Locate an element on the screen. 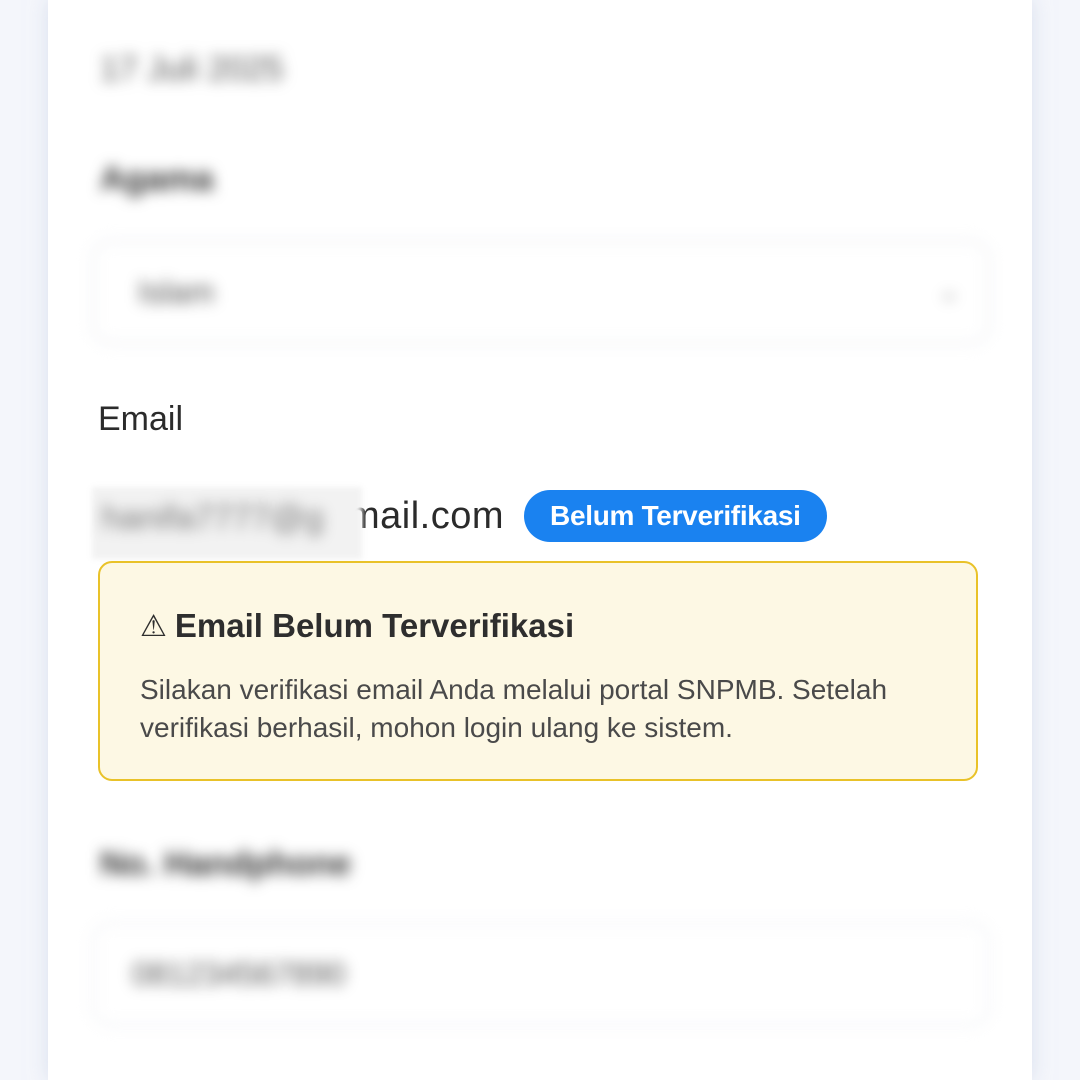 The height and width of the screenshot is (1080, 1080). phone-input-value: 081234567890 is located at coordinates (239, 974).